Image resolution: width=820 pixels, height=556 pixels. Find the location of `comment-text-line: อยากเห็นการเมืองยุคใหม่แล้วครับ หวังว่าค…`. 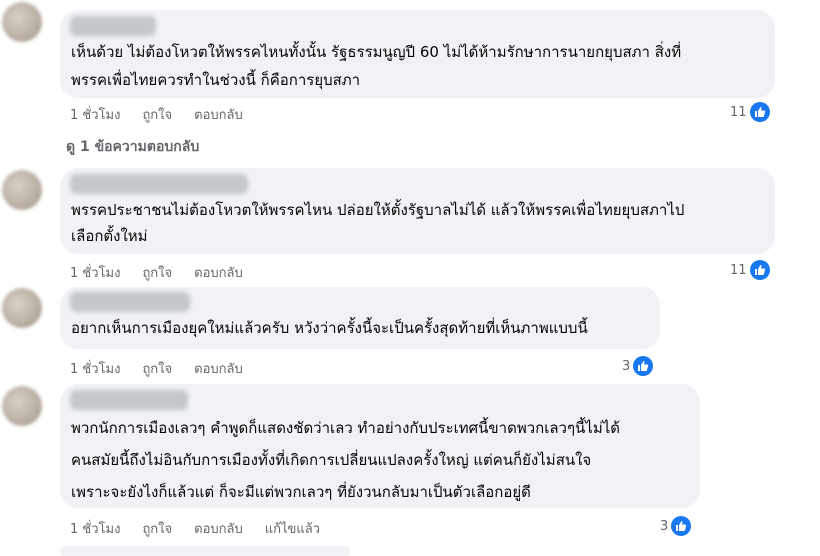

comment-text-line: อยากเห็นการเมืองยุคใหม่แล้วครับ หวังว่าค… is located at coordinates (329, 328).